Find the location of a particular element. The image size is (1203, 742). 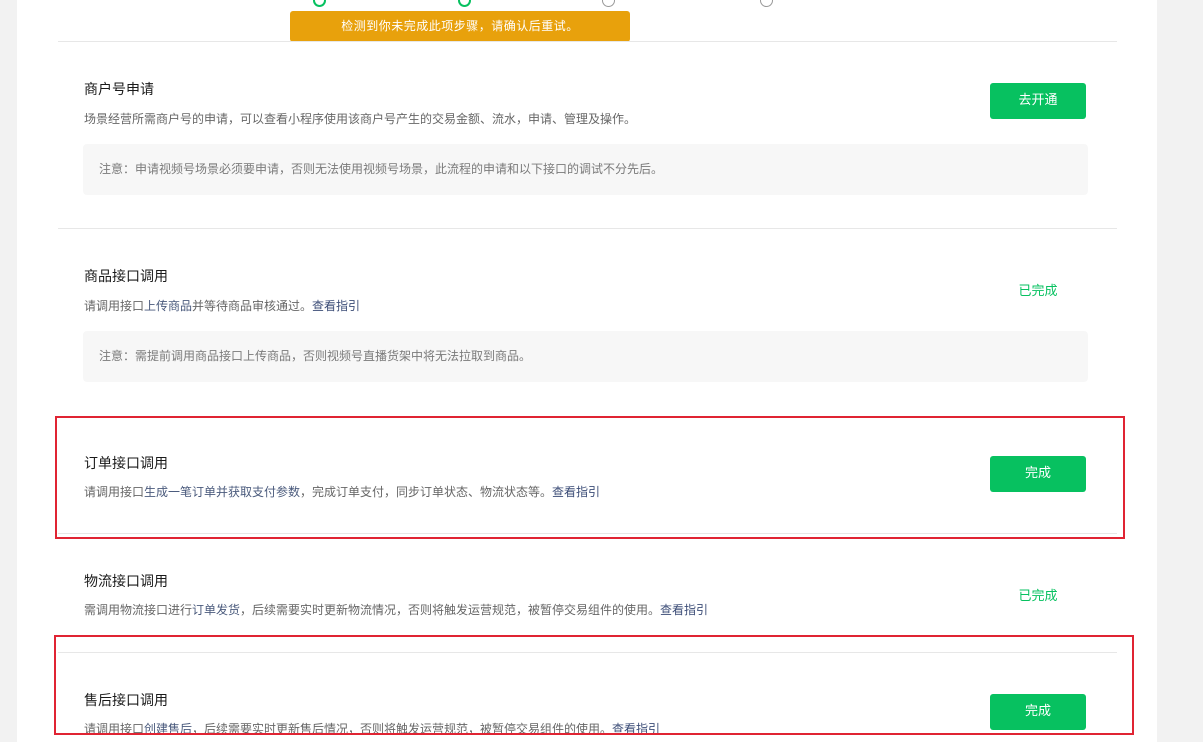

desc-text: 需调用物流接口进行 is located at coordinates (138, 610).